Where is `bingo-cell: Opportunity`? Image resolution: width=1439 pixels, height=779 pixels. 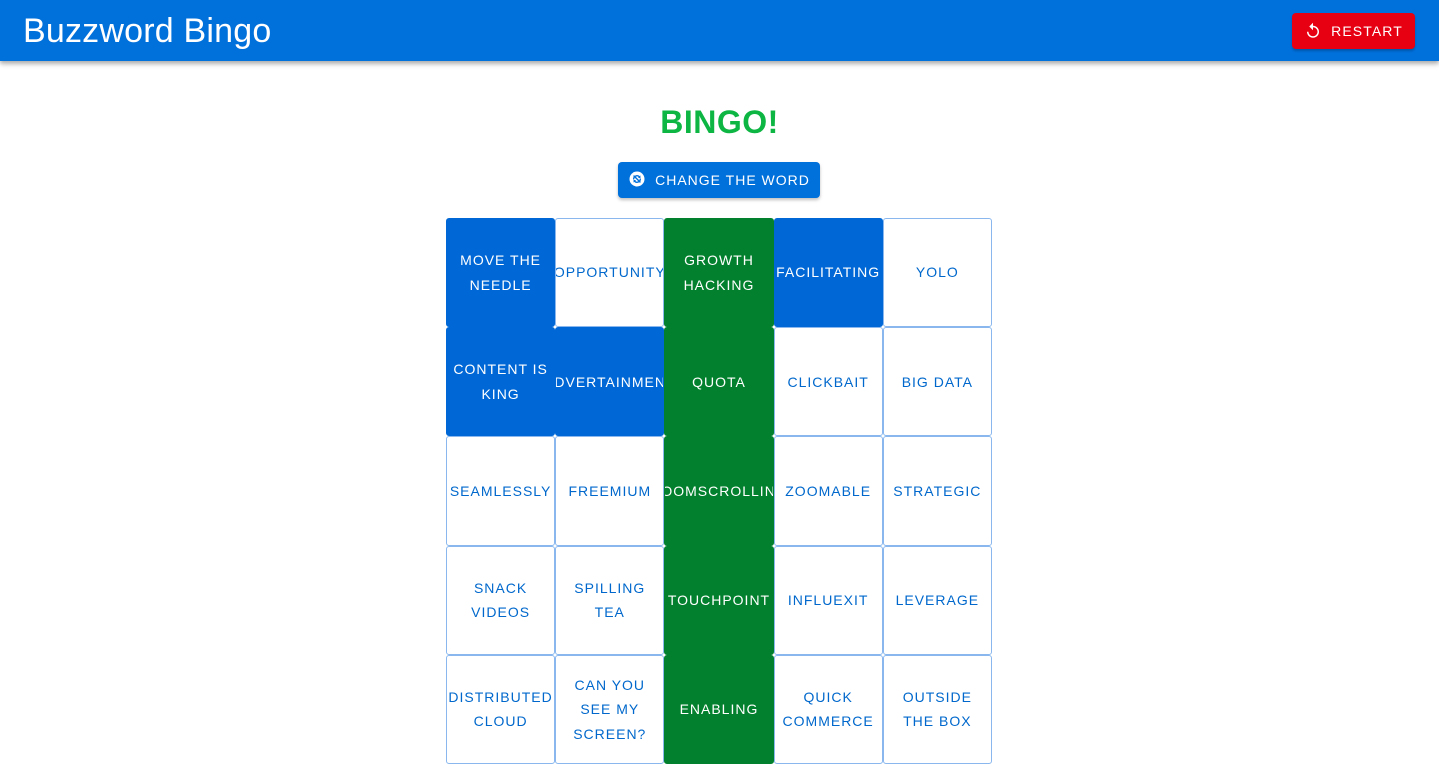
bingo-cell: Opportunity is located at coordinates (610, 273).